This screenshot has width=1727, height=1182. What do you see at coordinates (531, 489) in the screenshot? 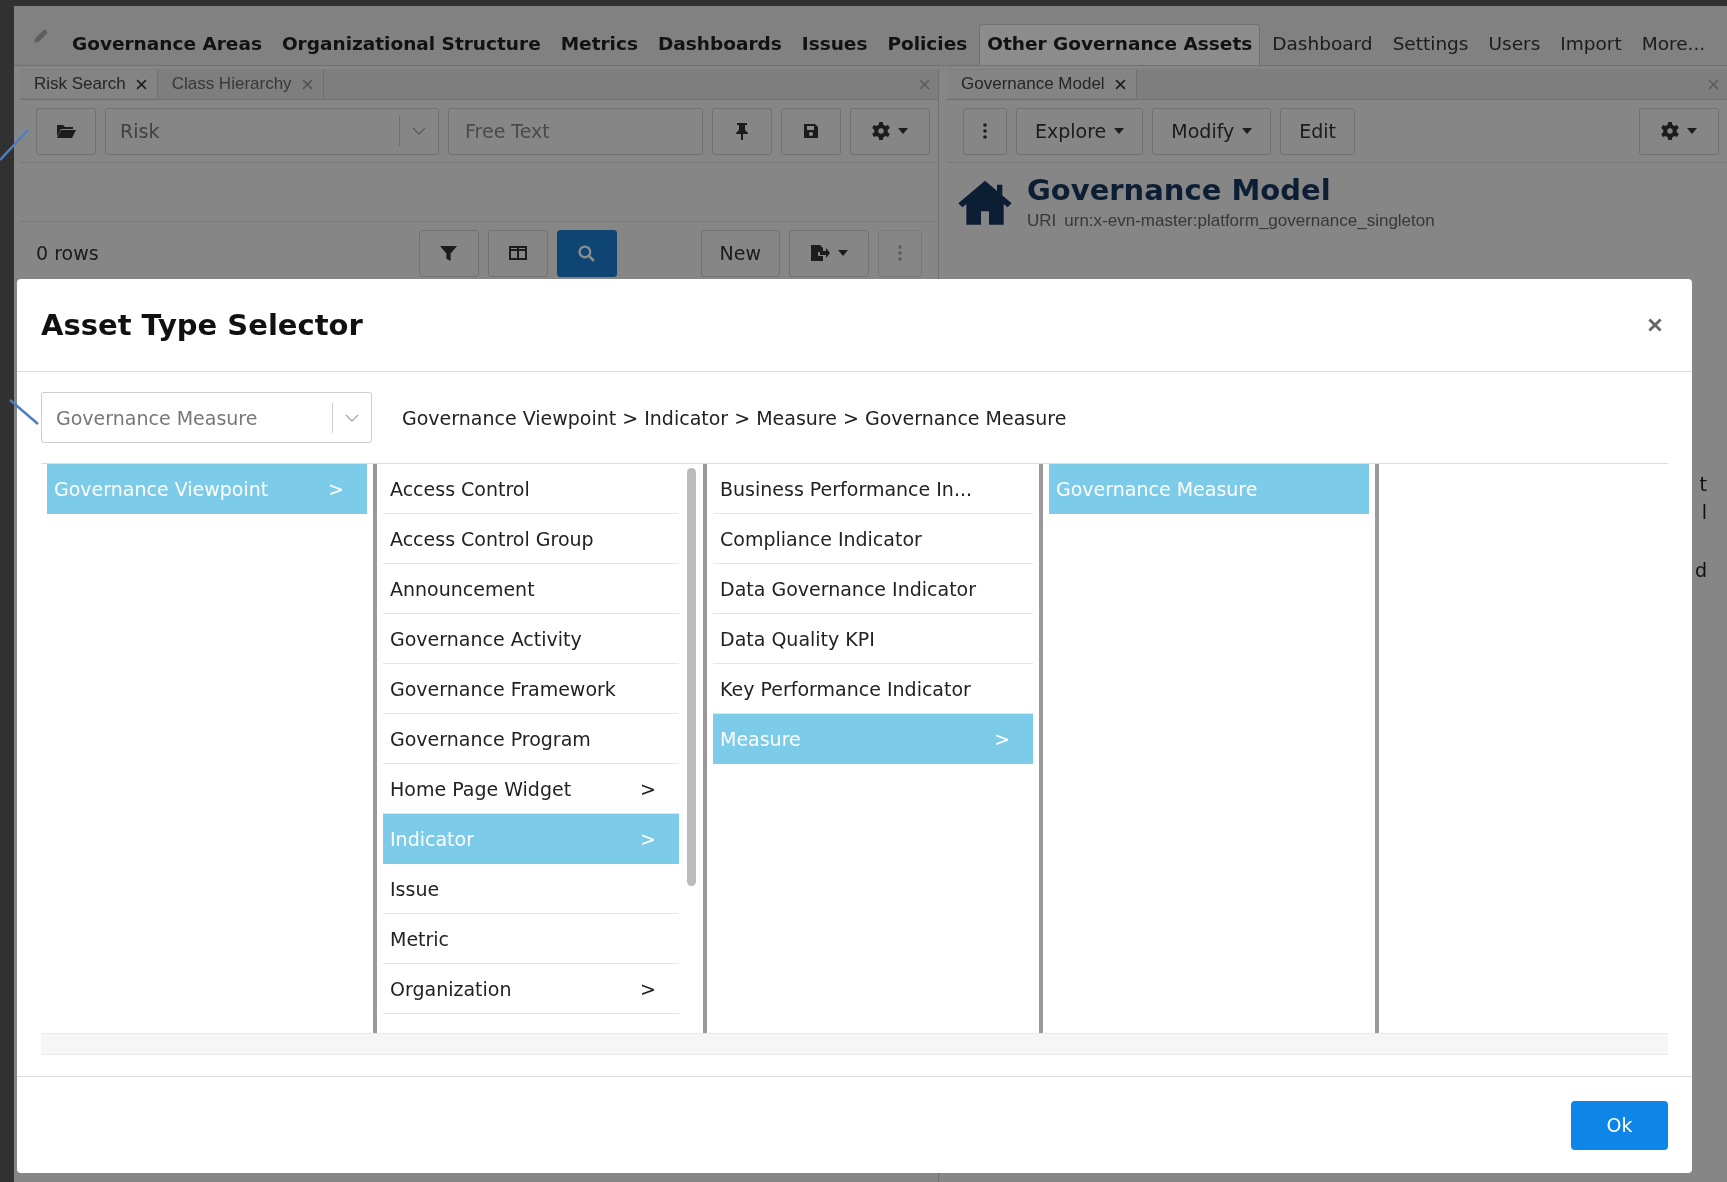
I see `list-item: Access Control` at bounding box center [531, 489].